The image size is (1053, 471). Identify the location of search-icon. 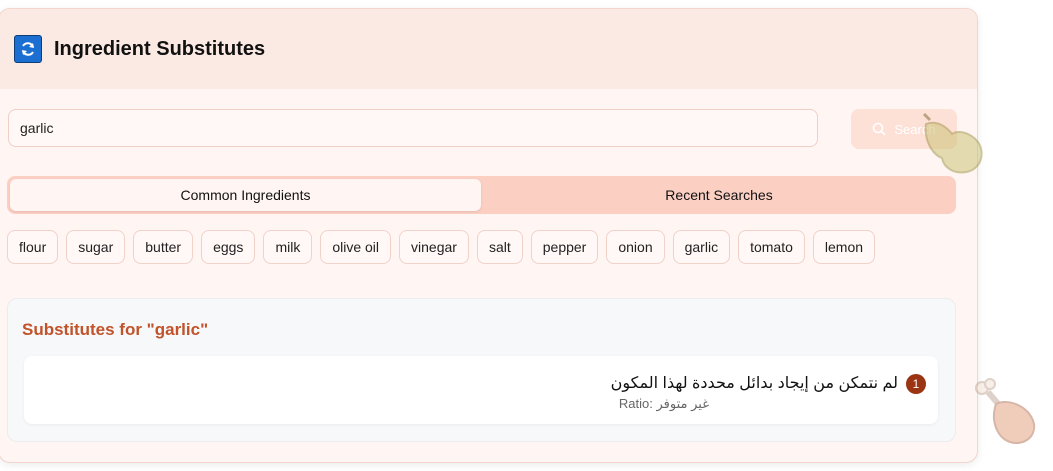
(879, 129).